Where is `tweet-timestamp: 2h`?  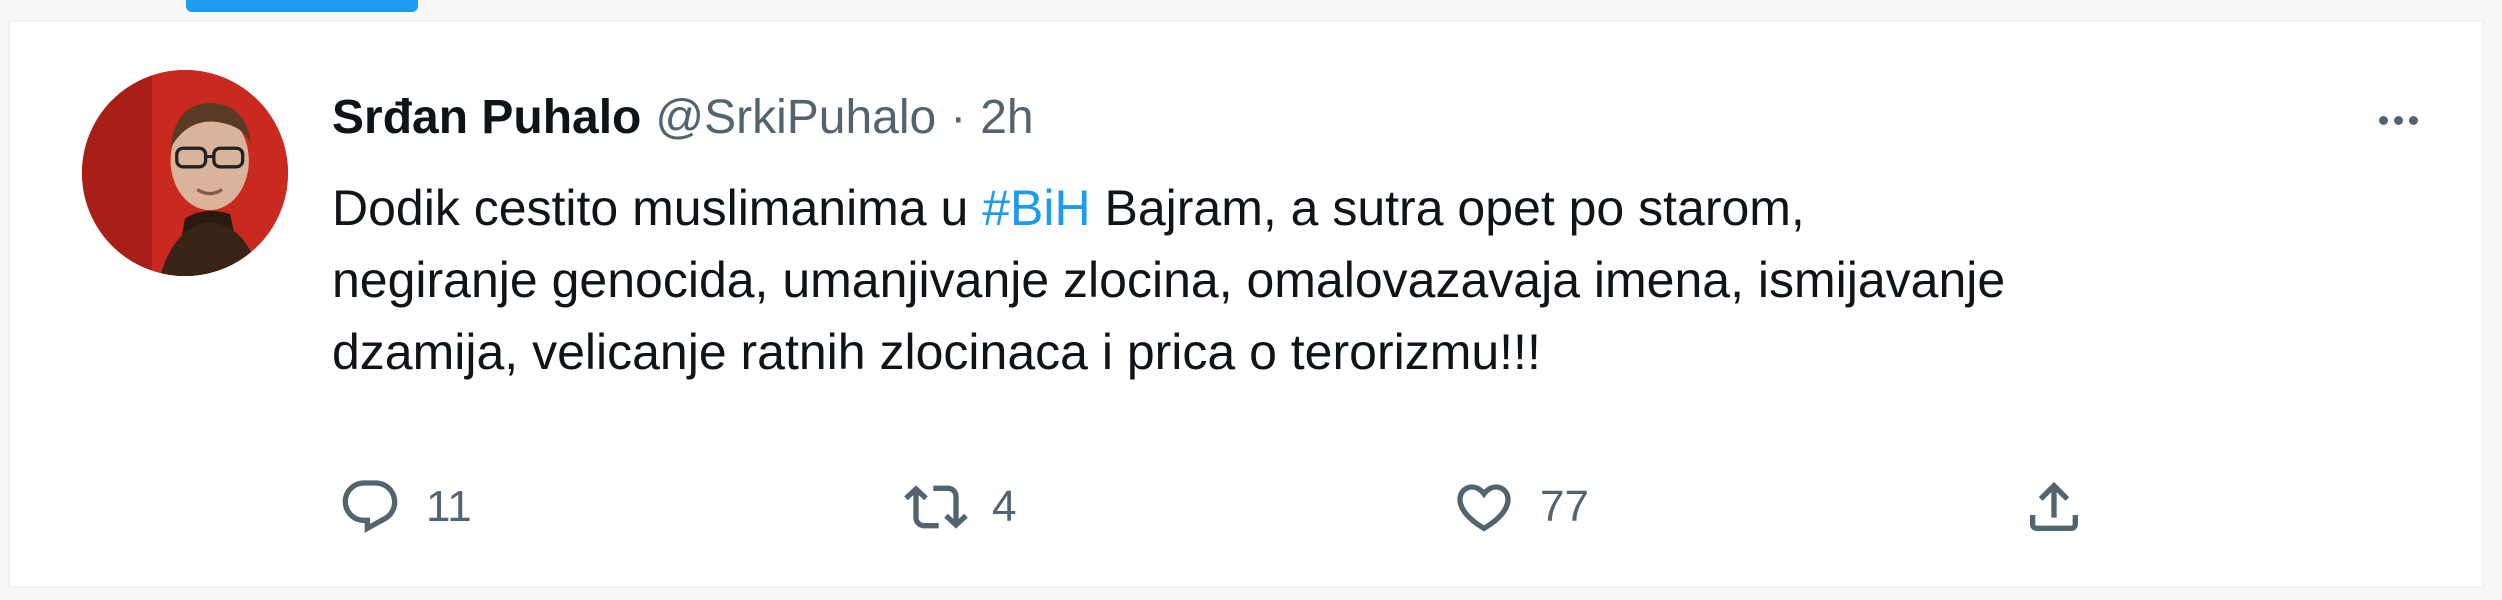
tweet-timestamp: 2h is located at coordinates (1006, 118).